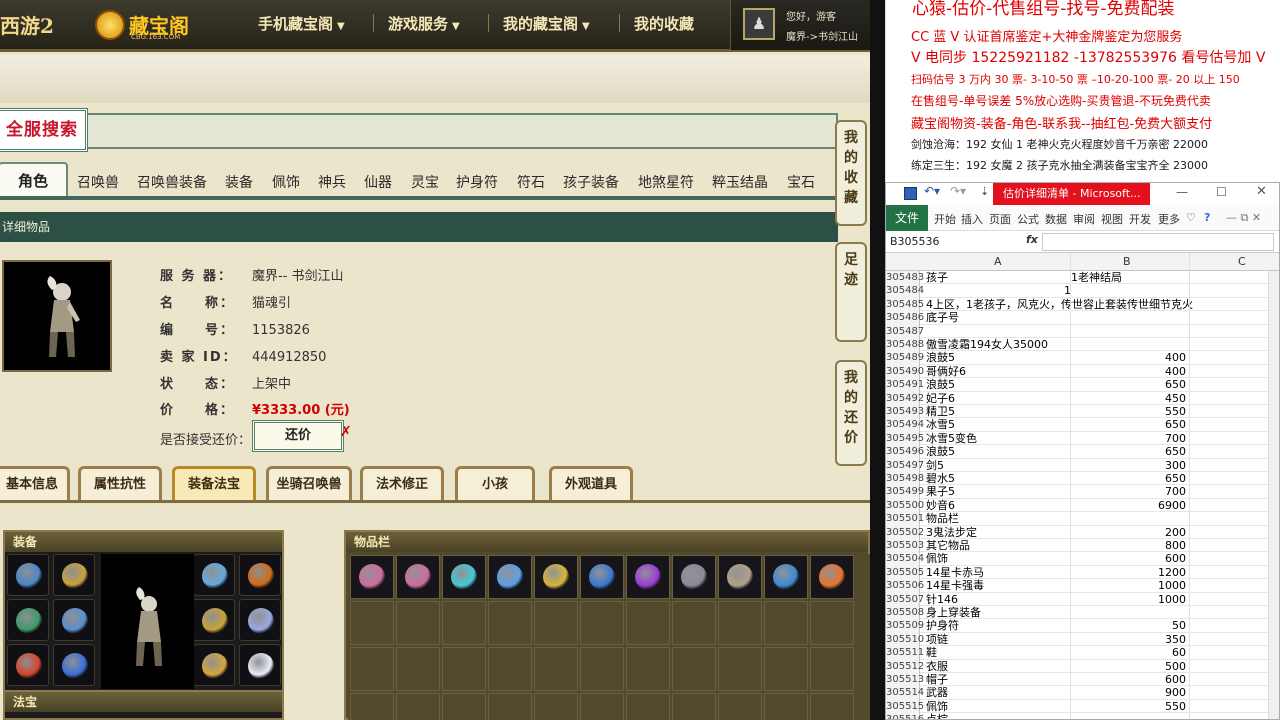 The image size is (1280, 720). What do you see at coordinates (1084, 219) in the screenshot?
I see `ribbon-tab-6: 审阅` at bounding box center [1084, 219].